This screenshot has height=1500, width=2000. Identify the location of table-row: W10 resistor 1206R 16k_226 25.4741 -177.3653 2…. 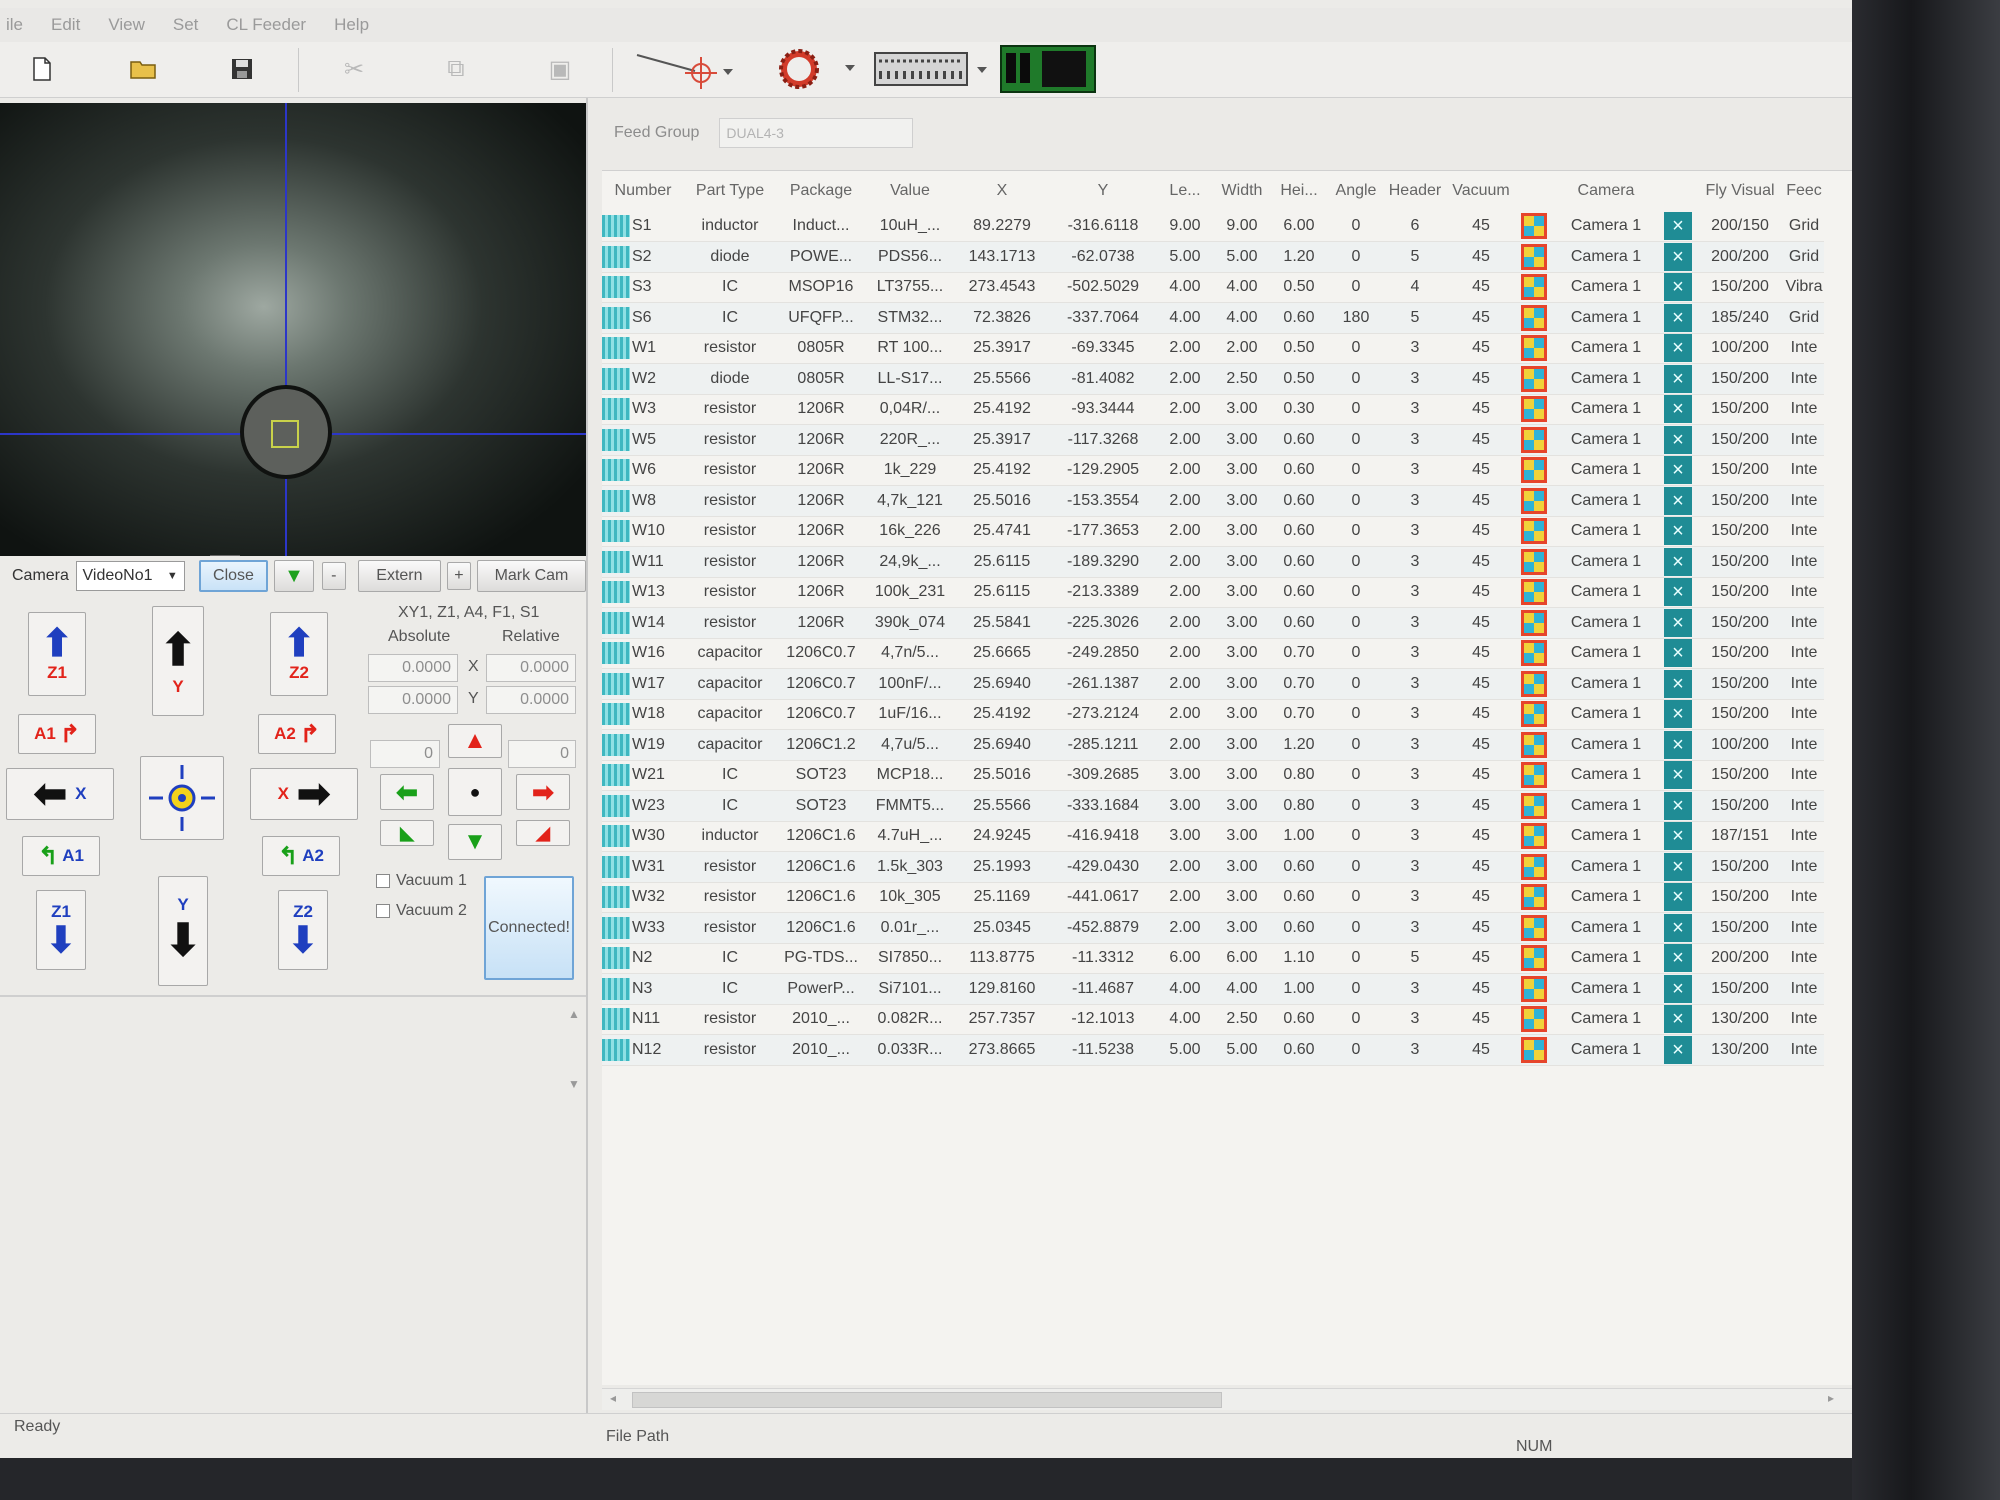
(1213, 531).